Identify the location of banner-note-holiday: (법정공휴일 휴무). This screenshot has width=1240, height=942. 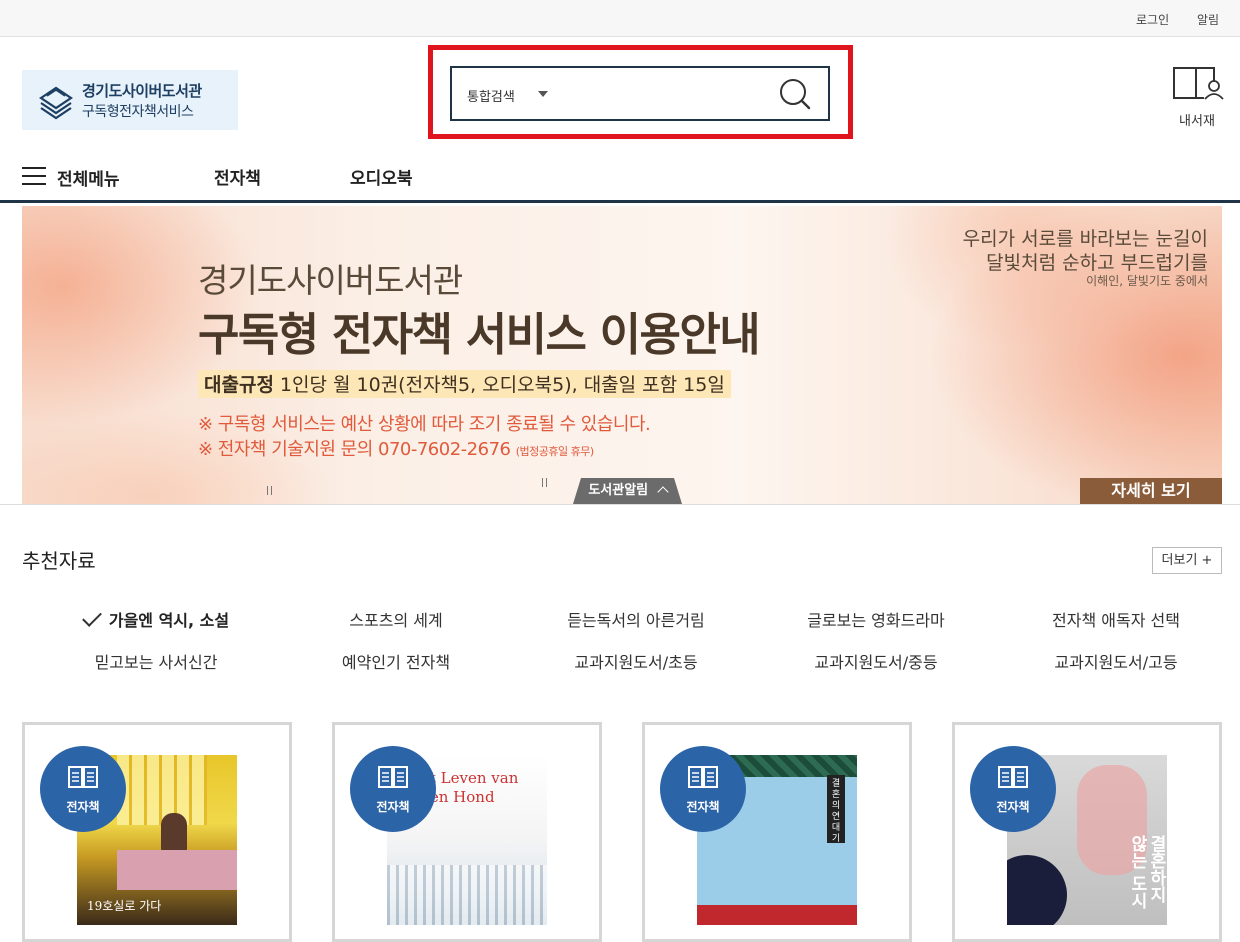
(554, 451).